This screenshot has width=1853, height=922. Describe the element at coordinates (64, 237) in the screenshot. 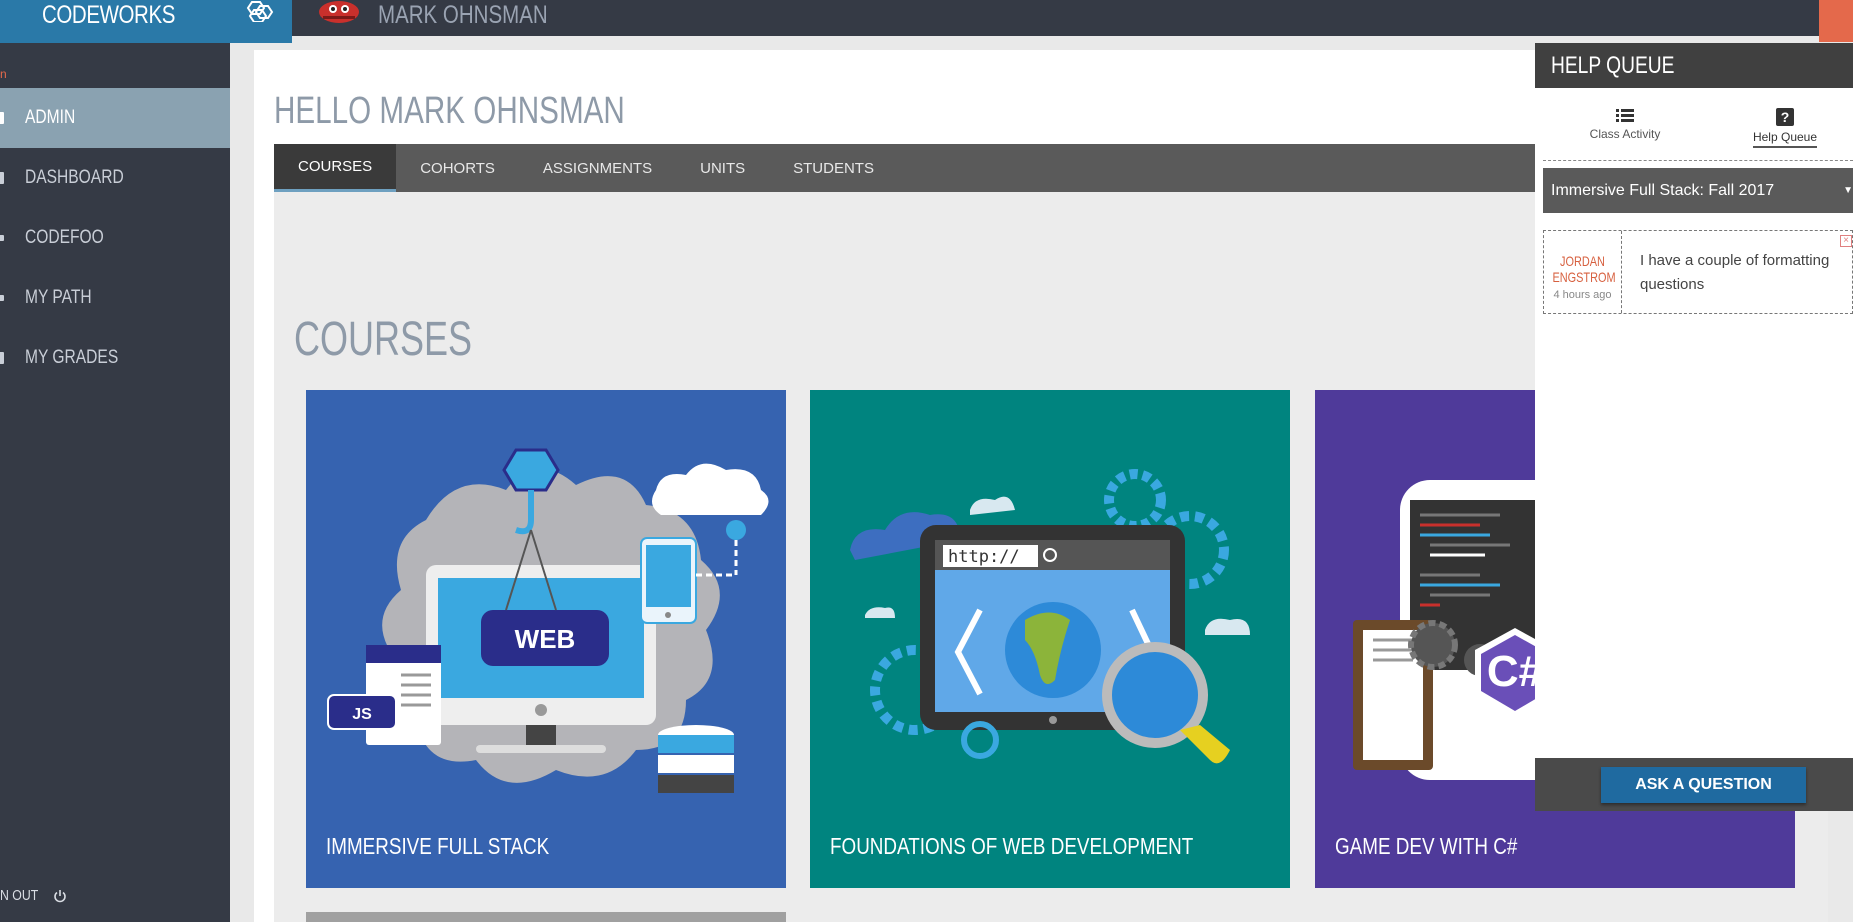

I see `sidebar-item-label: CODEFOO` at that location.